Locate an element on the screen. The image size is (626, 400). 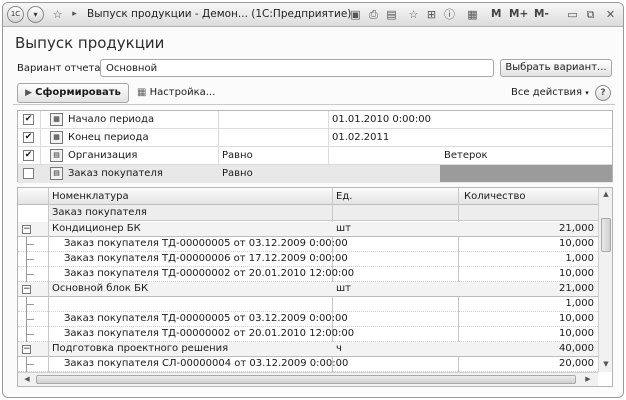
app-logo-icon: 1С is located at coordinates (15, 14).